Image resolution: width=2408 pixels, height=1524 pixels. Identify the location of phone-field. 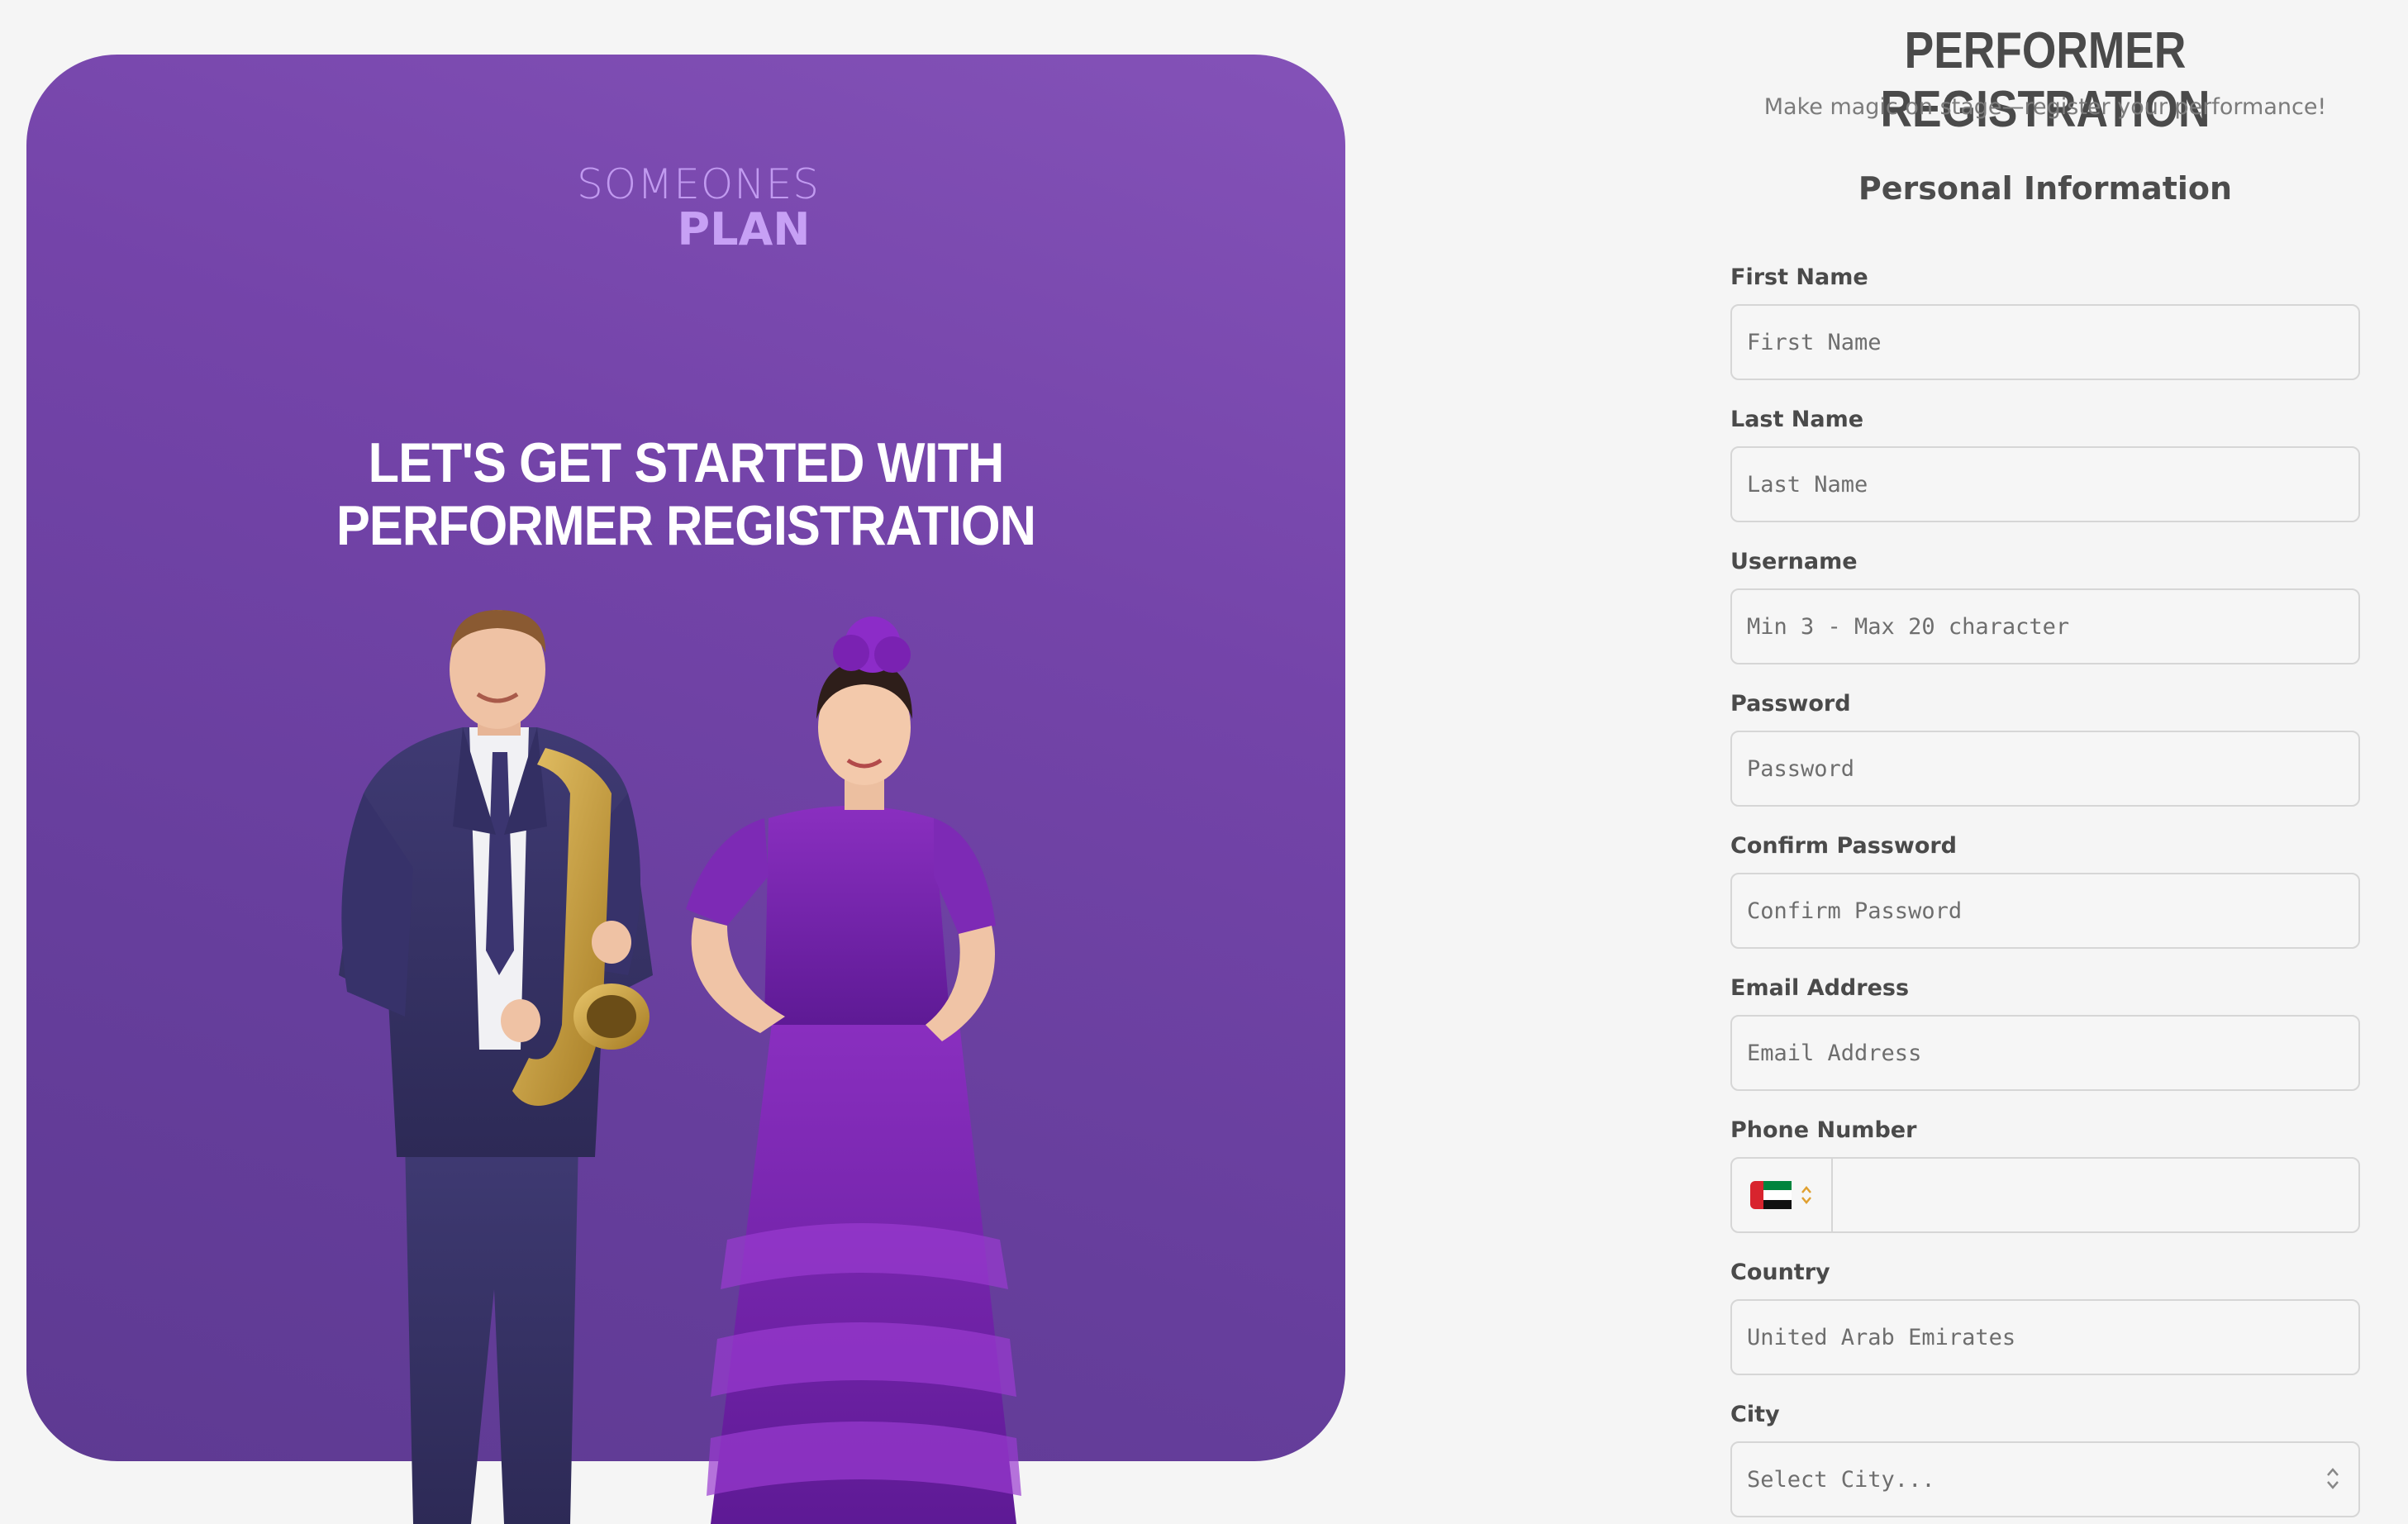
(2045, 1195).